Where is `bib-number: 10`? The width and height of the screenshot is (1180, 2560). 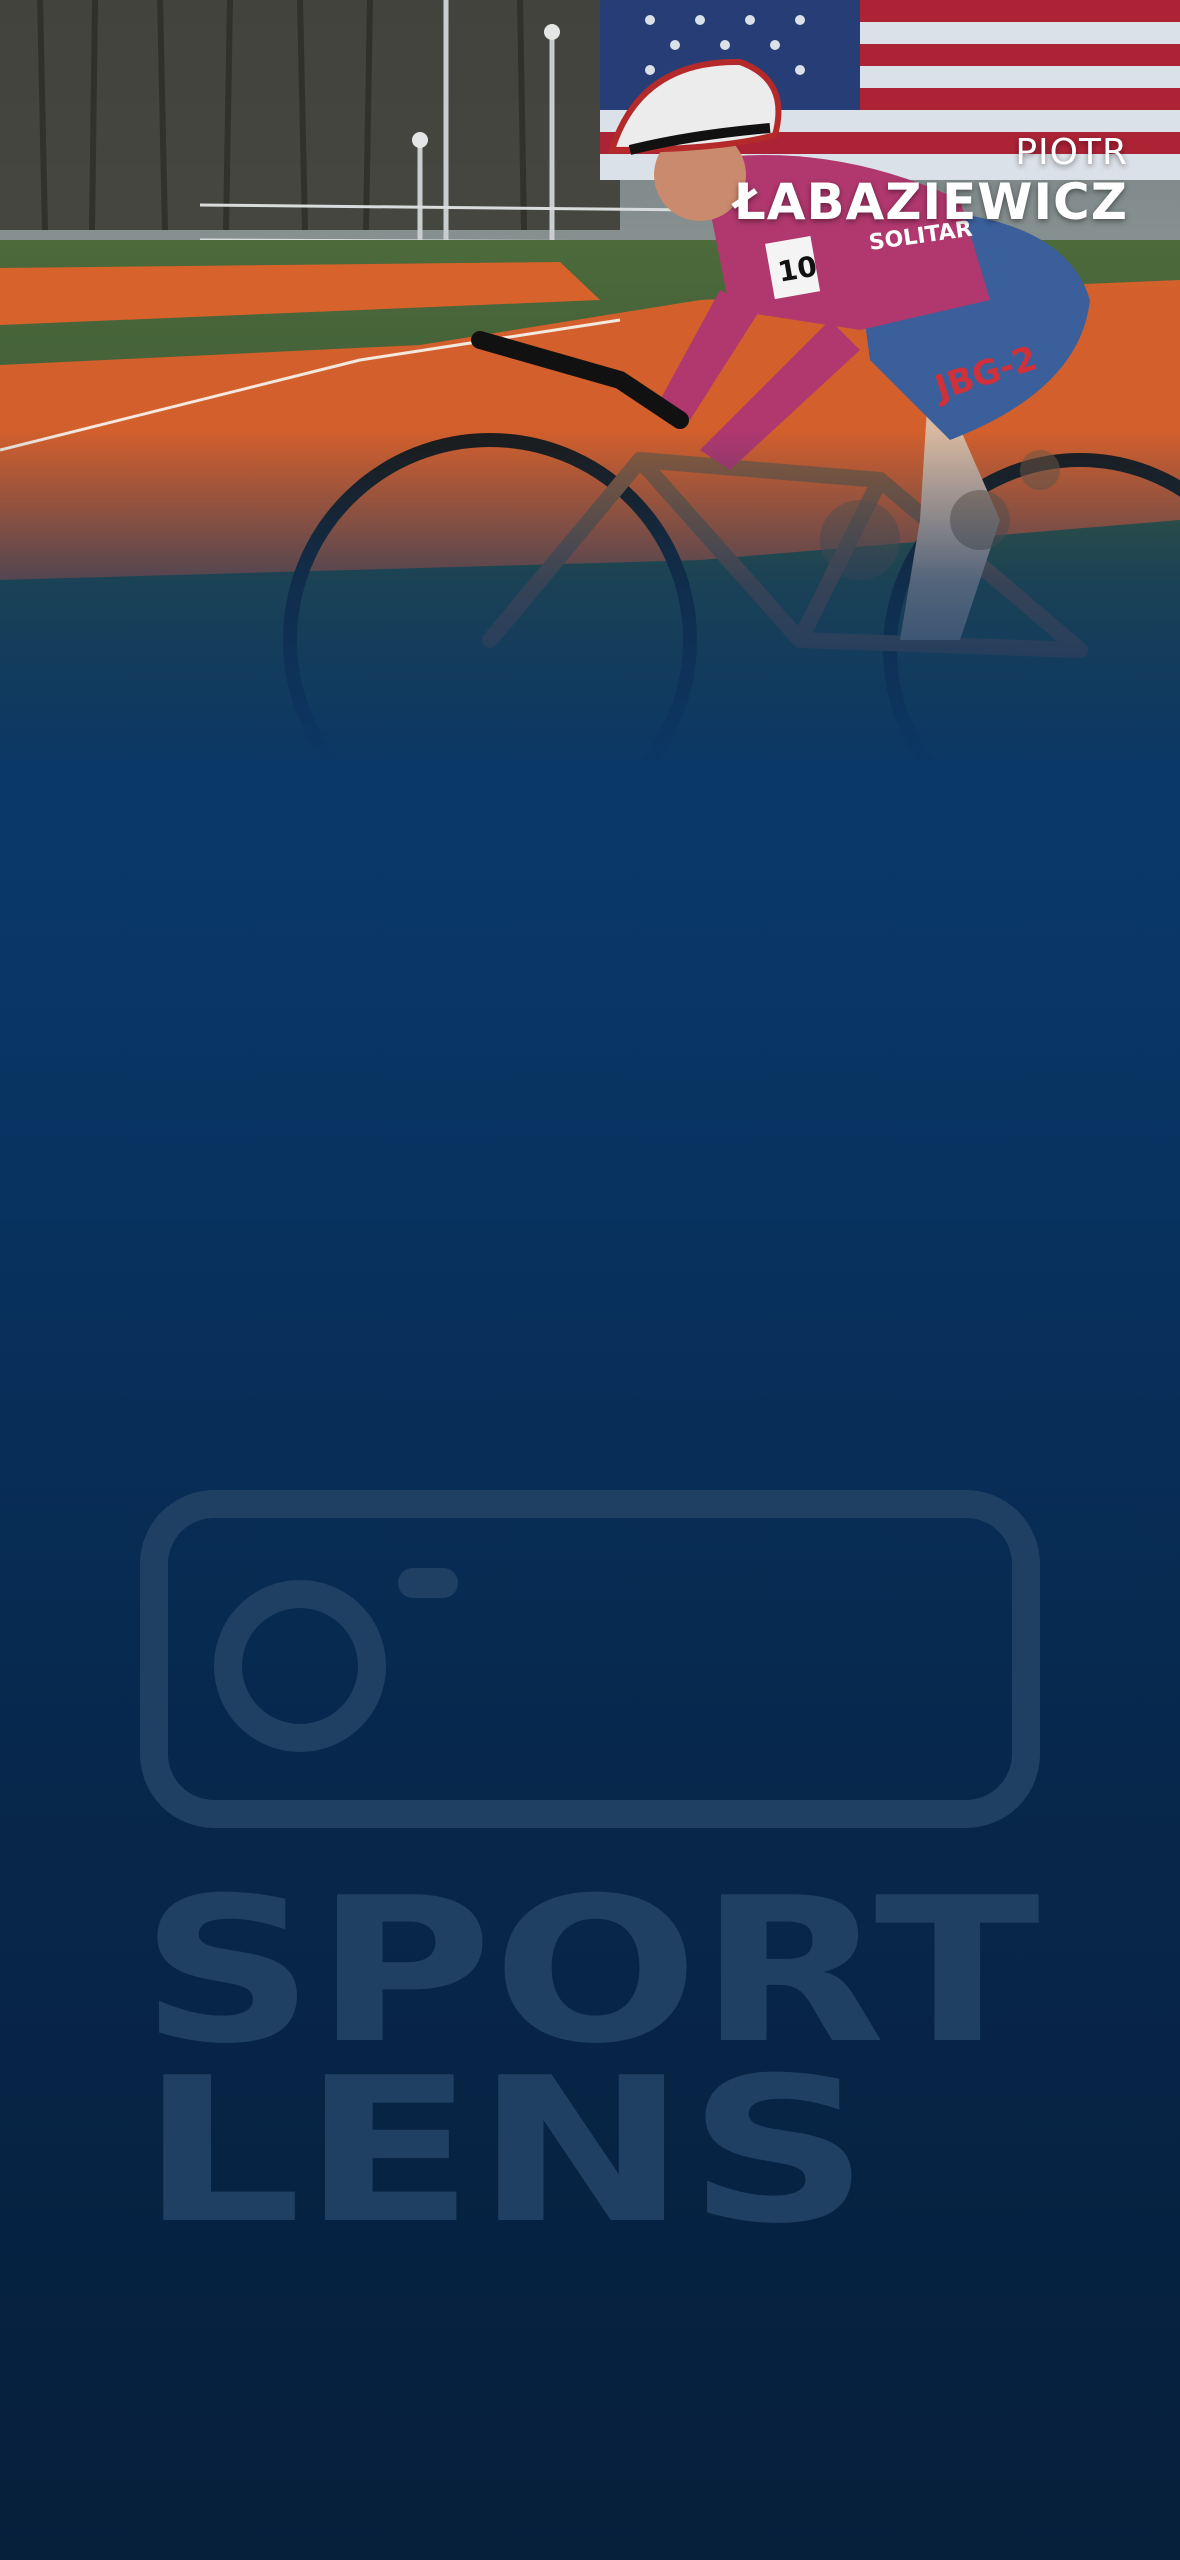 bib-number: 10 is located at coordinates (797, 269).